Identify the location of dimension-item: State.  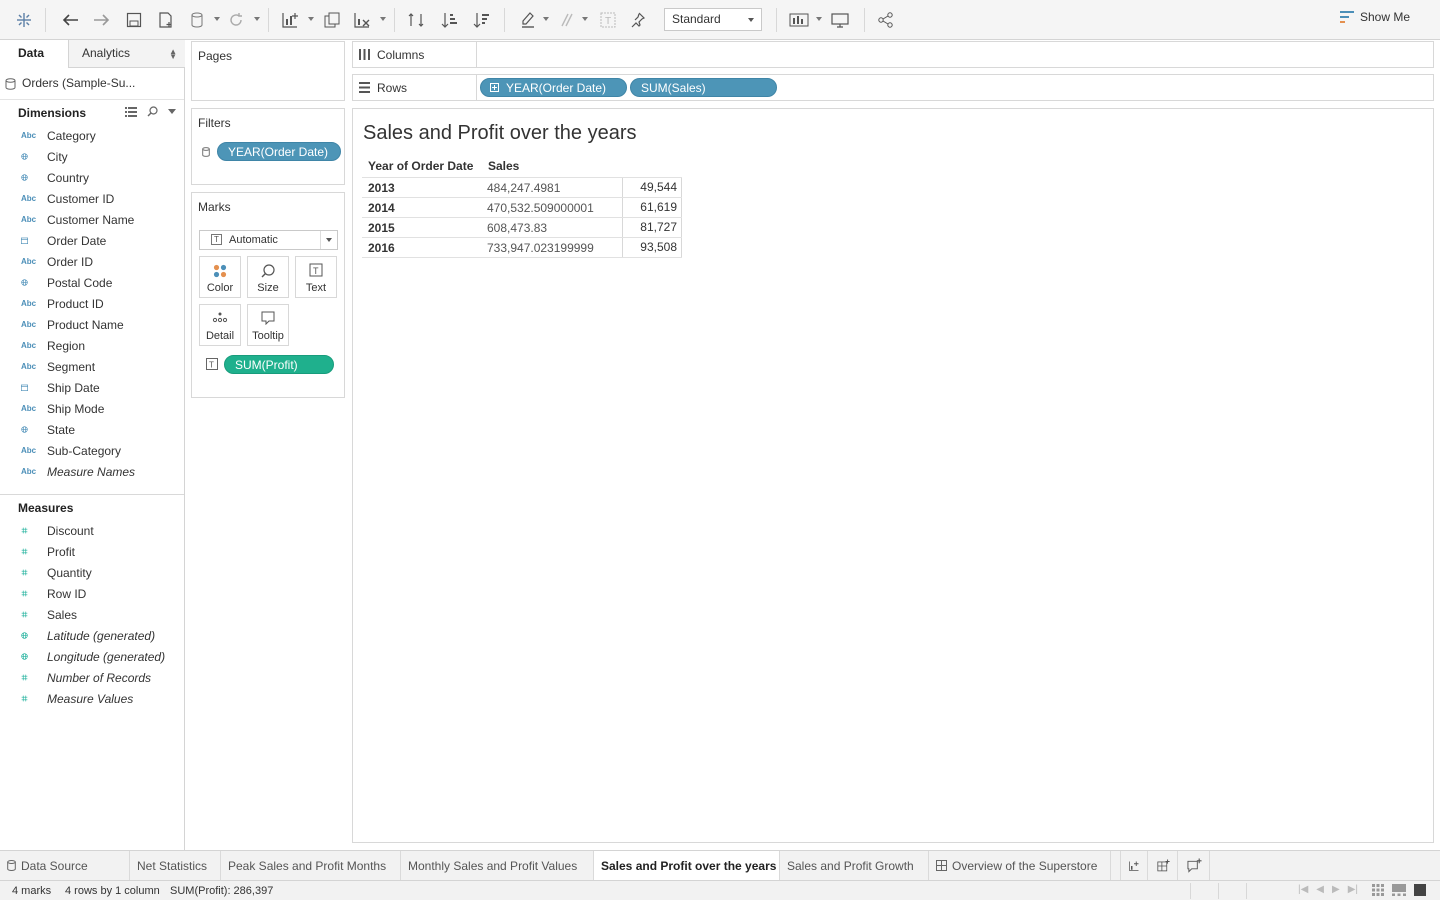
(92, 429).